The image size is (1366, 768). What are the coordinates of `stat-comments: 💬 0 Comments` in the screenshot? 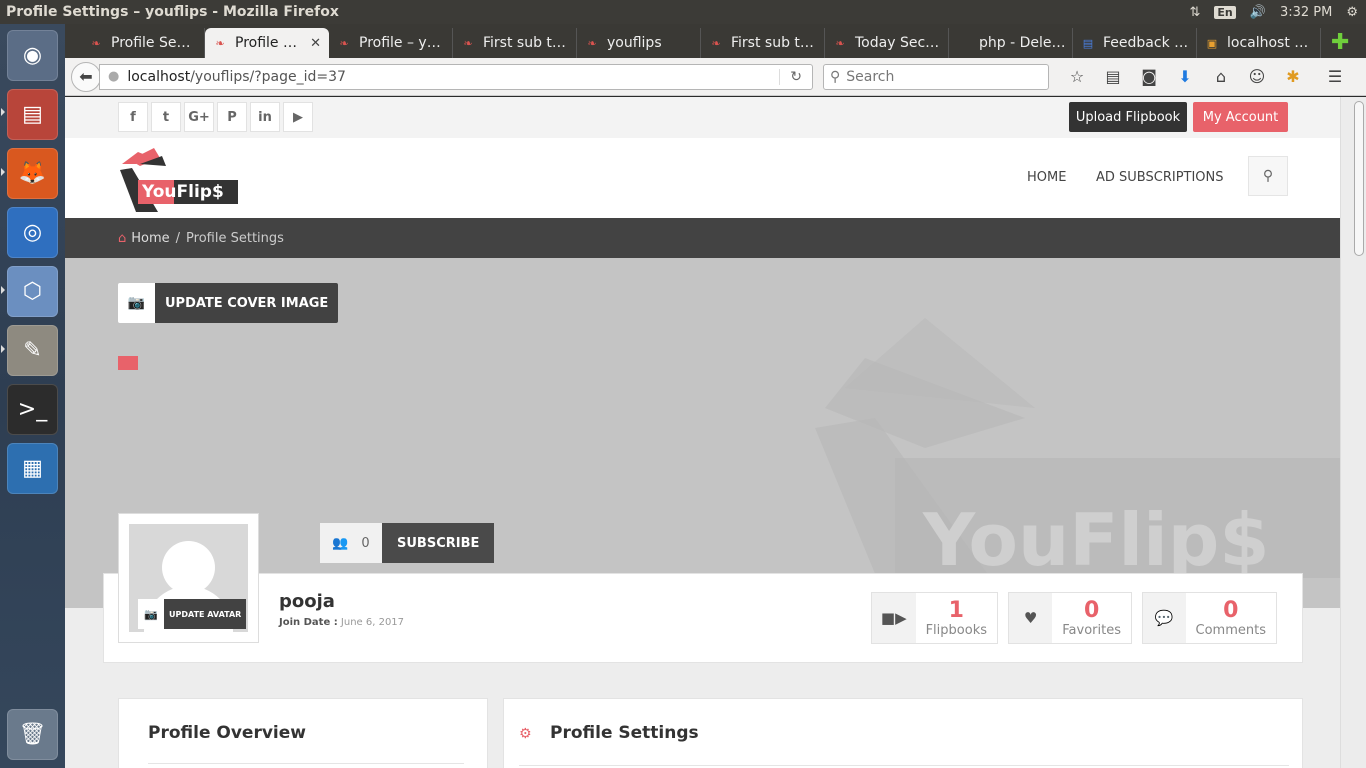 It's located at (1209, 618).